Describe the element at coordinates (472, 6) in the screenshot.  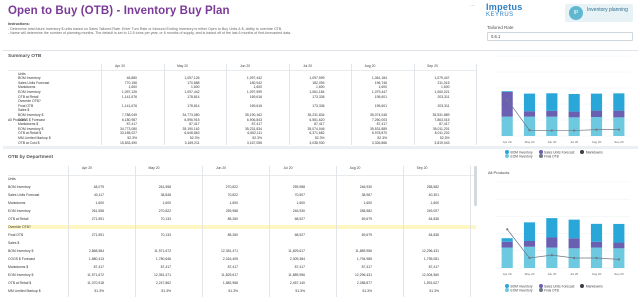
I see `toolbar-icons: ⋯` at that location.